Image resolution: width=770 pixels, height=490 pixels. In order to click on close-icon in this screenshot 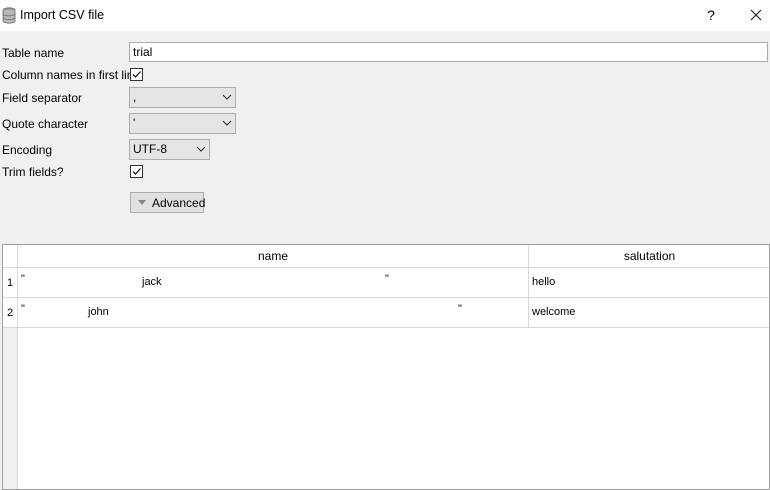, I will do `click(756, 15)`.